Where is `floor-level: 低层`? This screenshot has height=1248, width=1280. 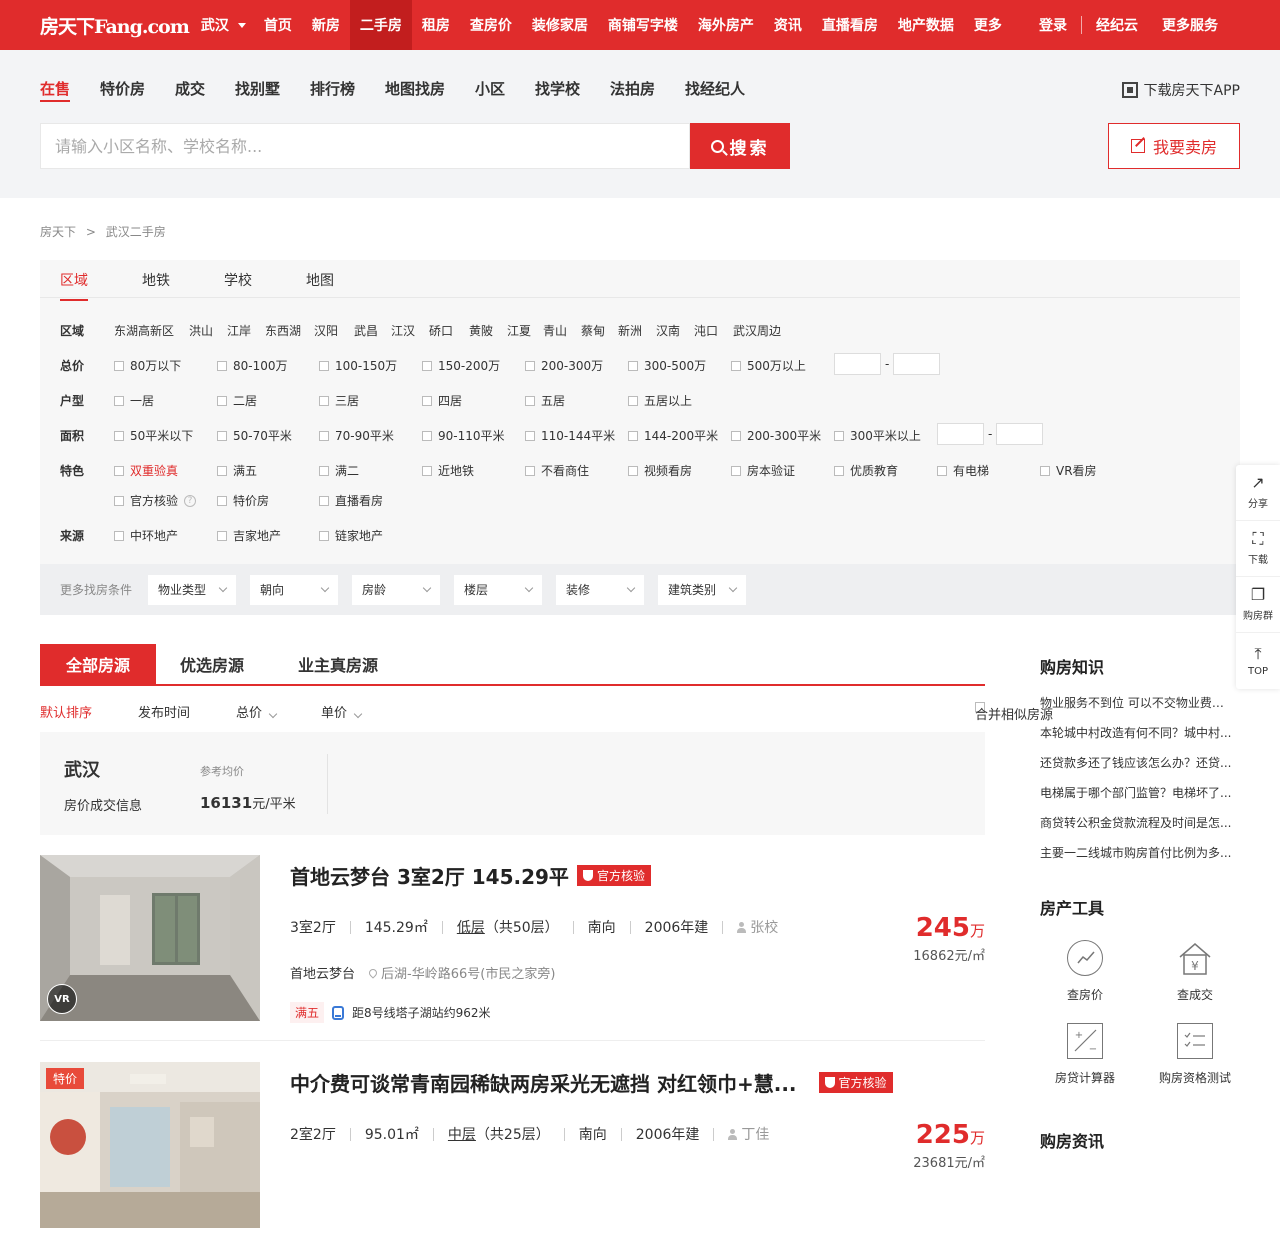
floor-level: 低层 is located at coordinates (471, 927).